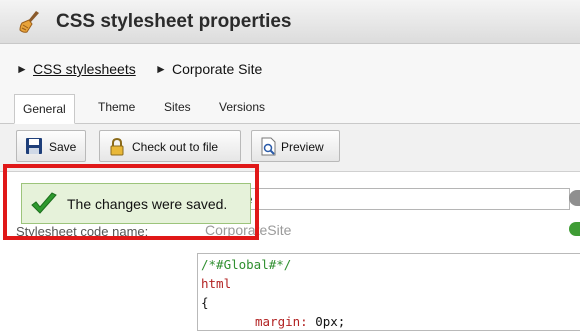 Image resolution: width=580 pixels, height=331 pixels. I want to click on preview-button: Preview, so click(295, 146).